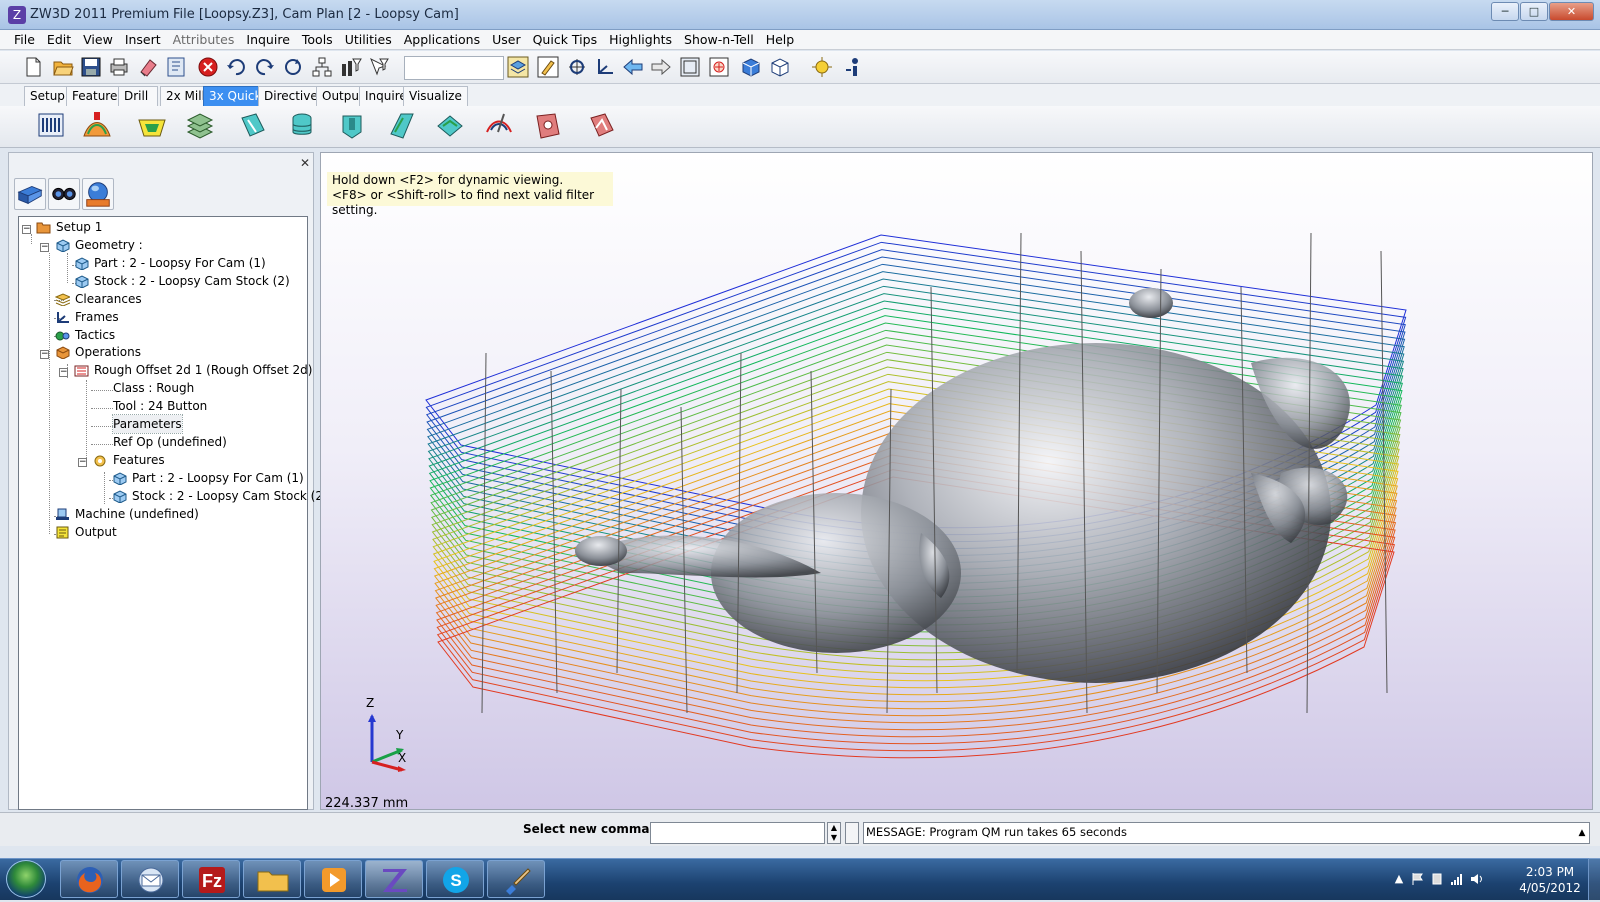  What do you see at coordinates (86, 532) in the screenshot?
I see `tree-node-output: Output` at bounding box center [86, 532].